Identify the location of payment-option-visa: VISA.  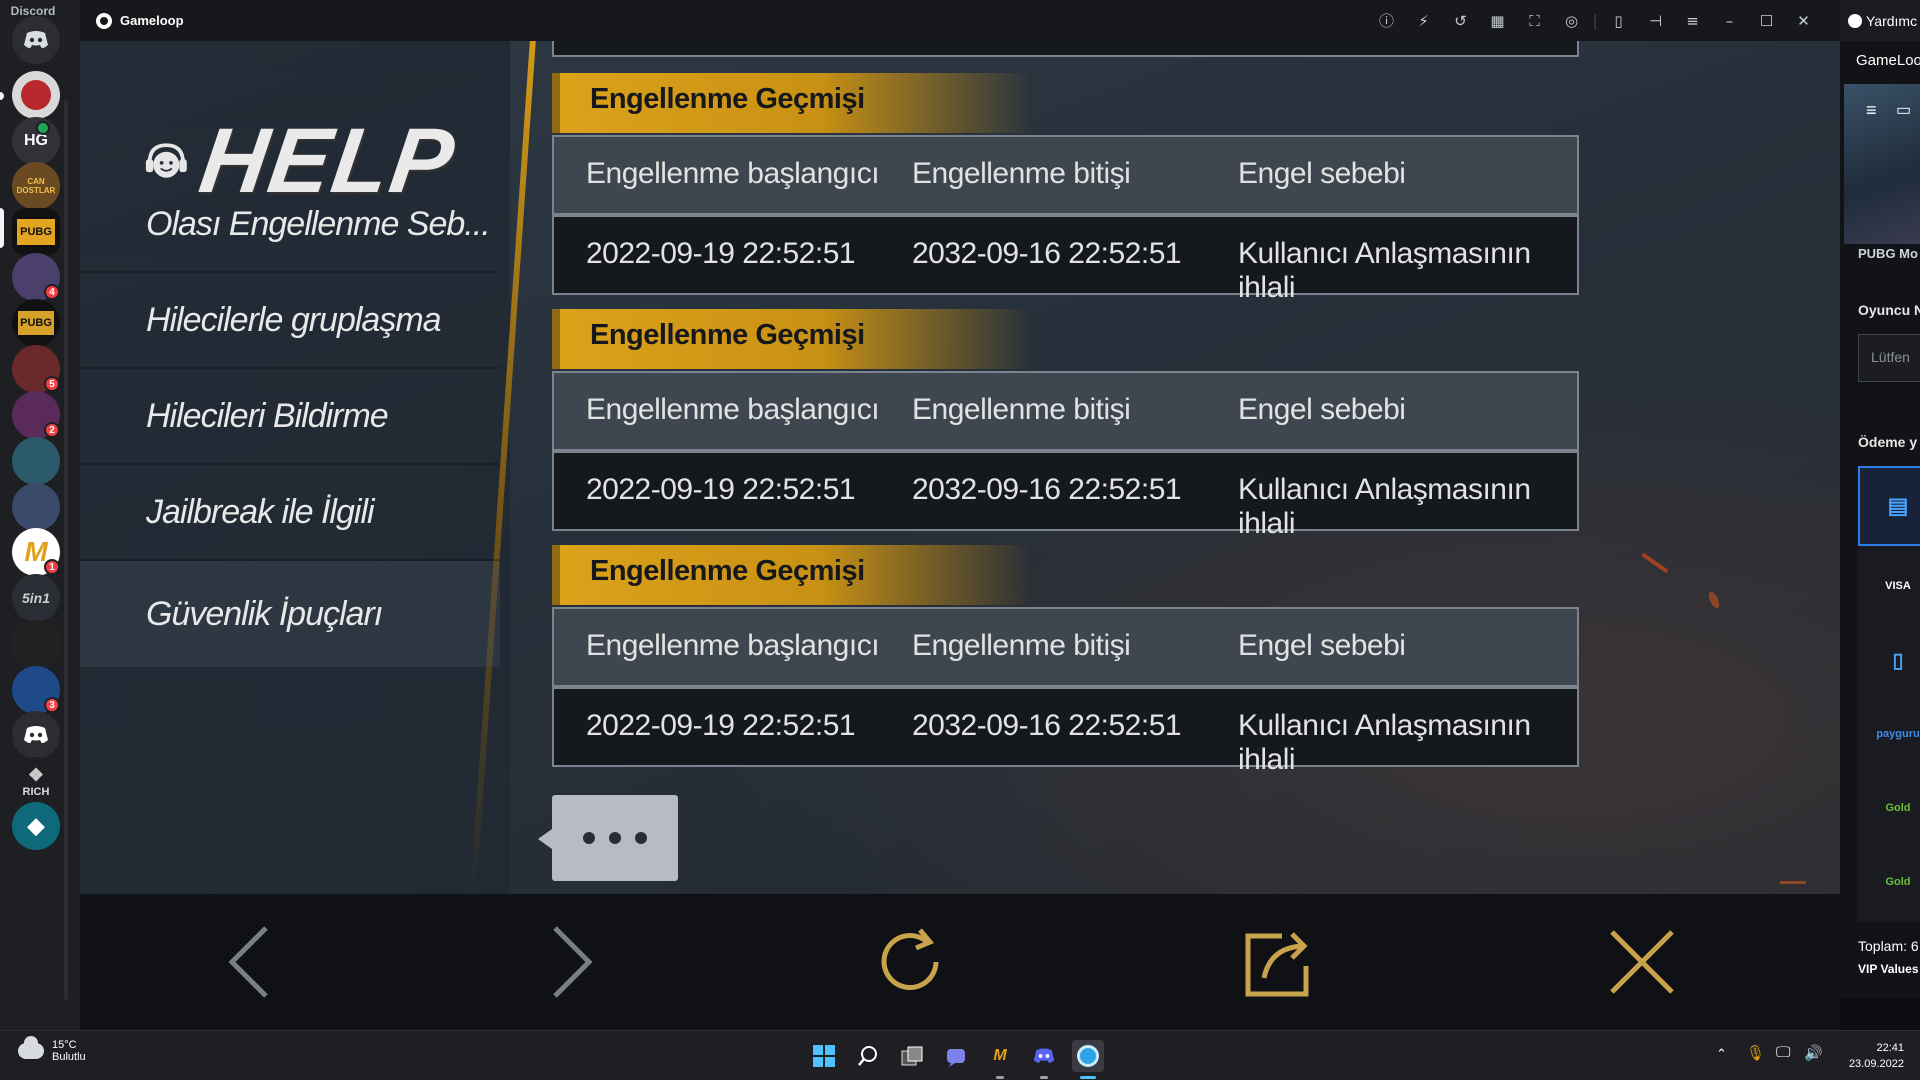
(1889, 586).